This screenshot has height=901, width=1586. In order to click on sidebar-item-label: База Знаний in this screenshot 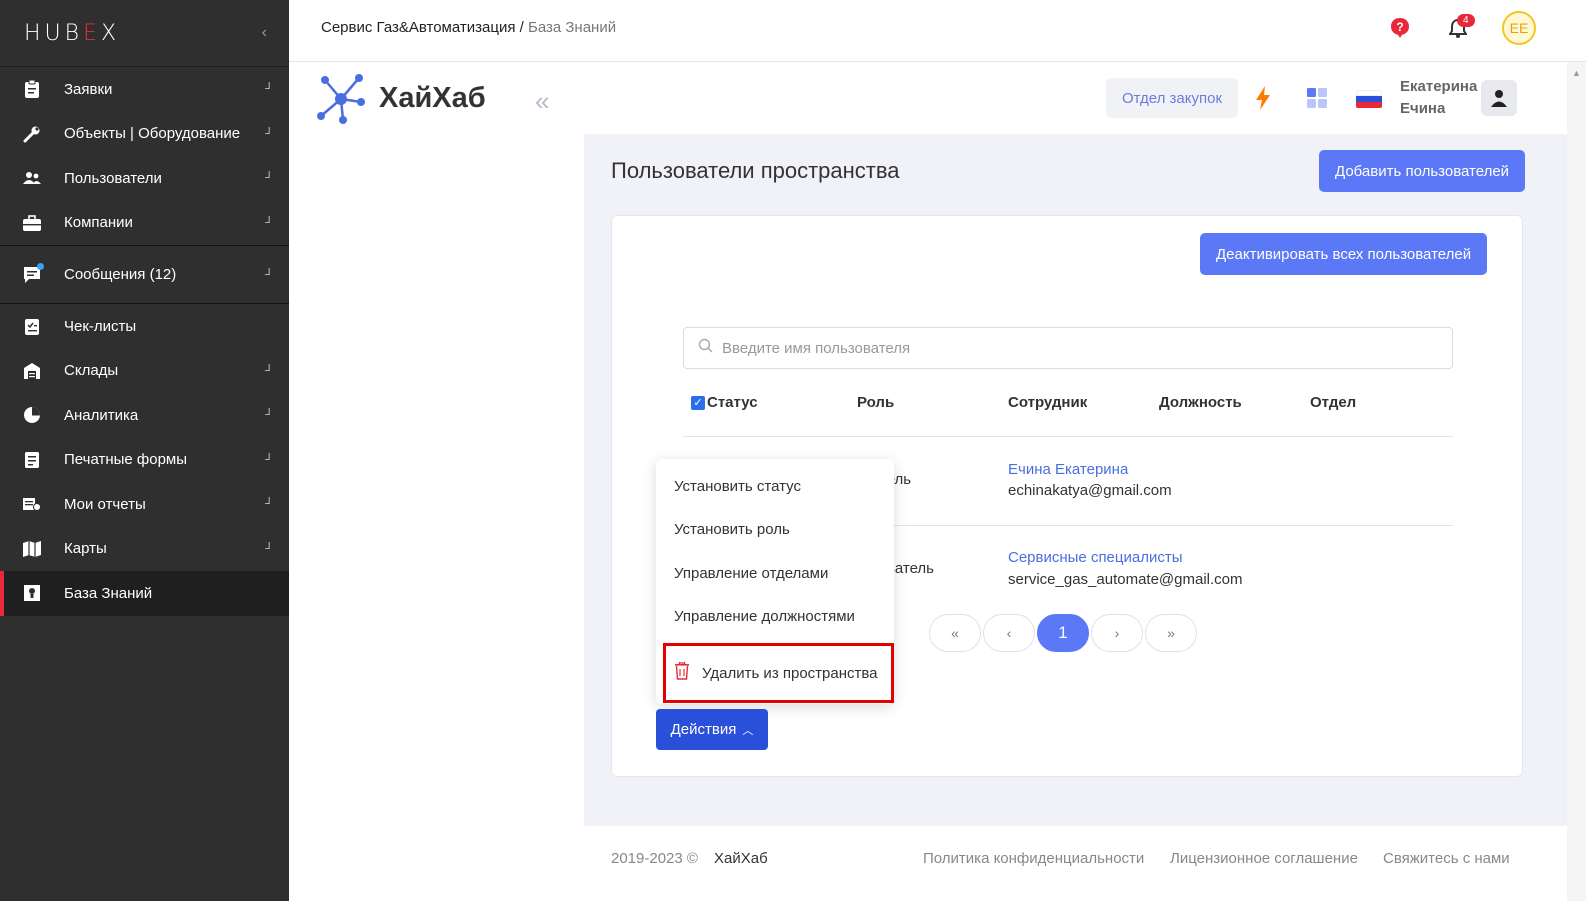, I will do `click(108, 593)`.